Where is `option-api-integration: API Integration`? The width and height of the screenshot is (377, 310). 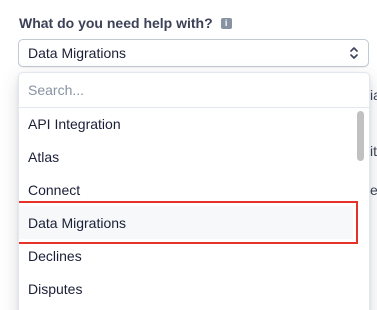
option-api-integration: API Integration is located at coordinates (187, 123).